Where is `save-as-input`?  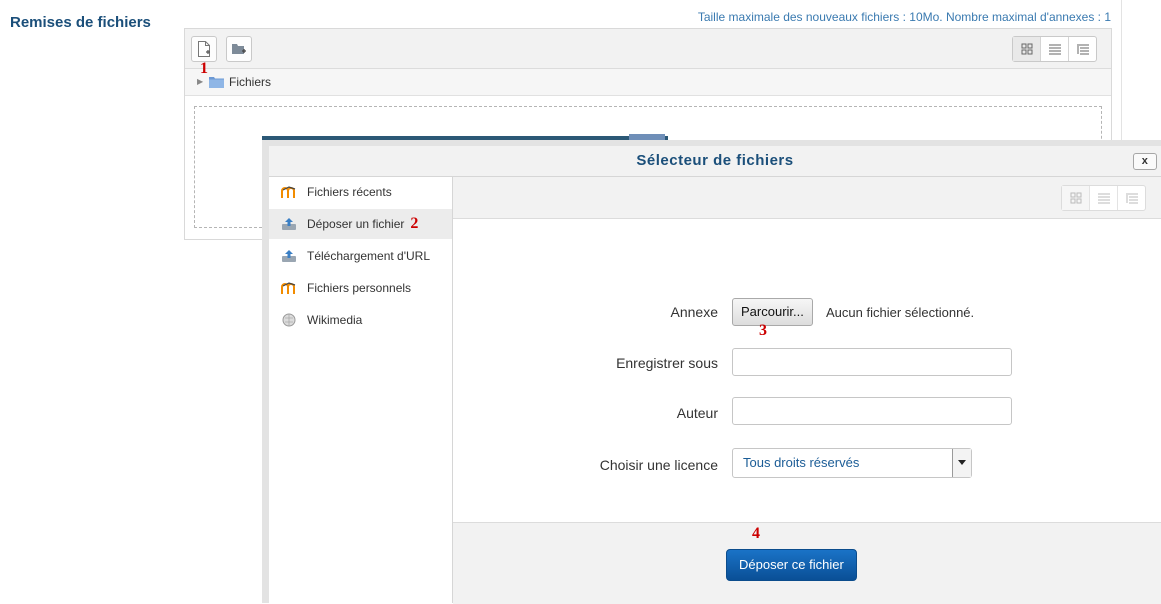
save-as-input is located at coordinates (872, 362).